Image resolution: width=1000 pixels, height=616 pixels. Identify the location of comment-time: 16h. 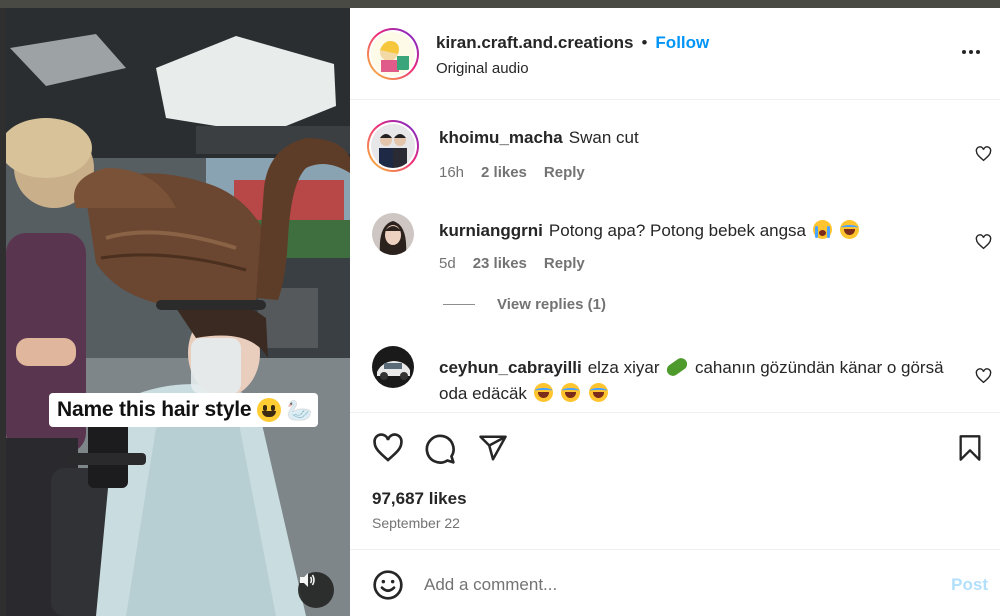
(451, 172).